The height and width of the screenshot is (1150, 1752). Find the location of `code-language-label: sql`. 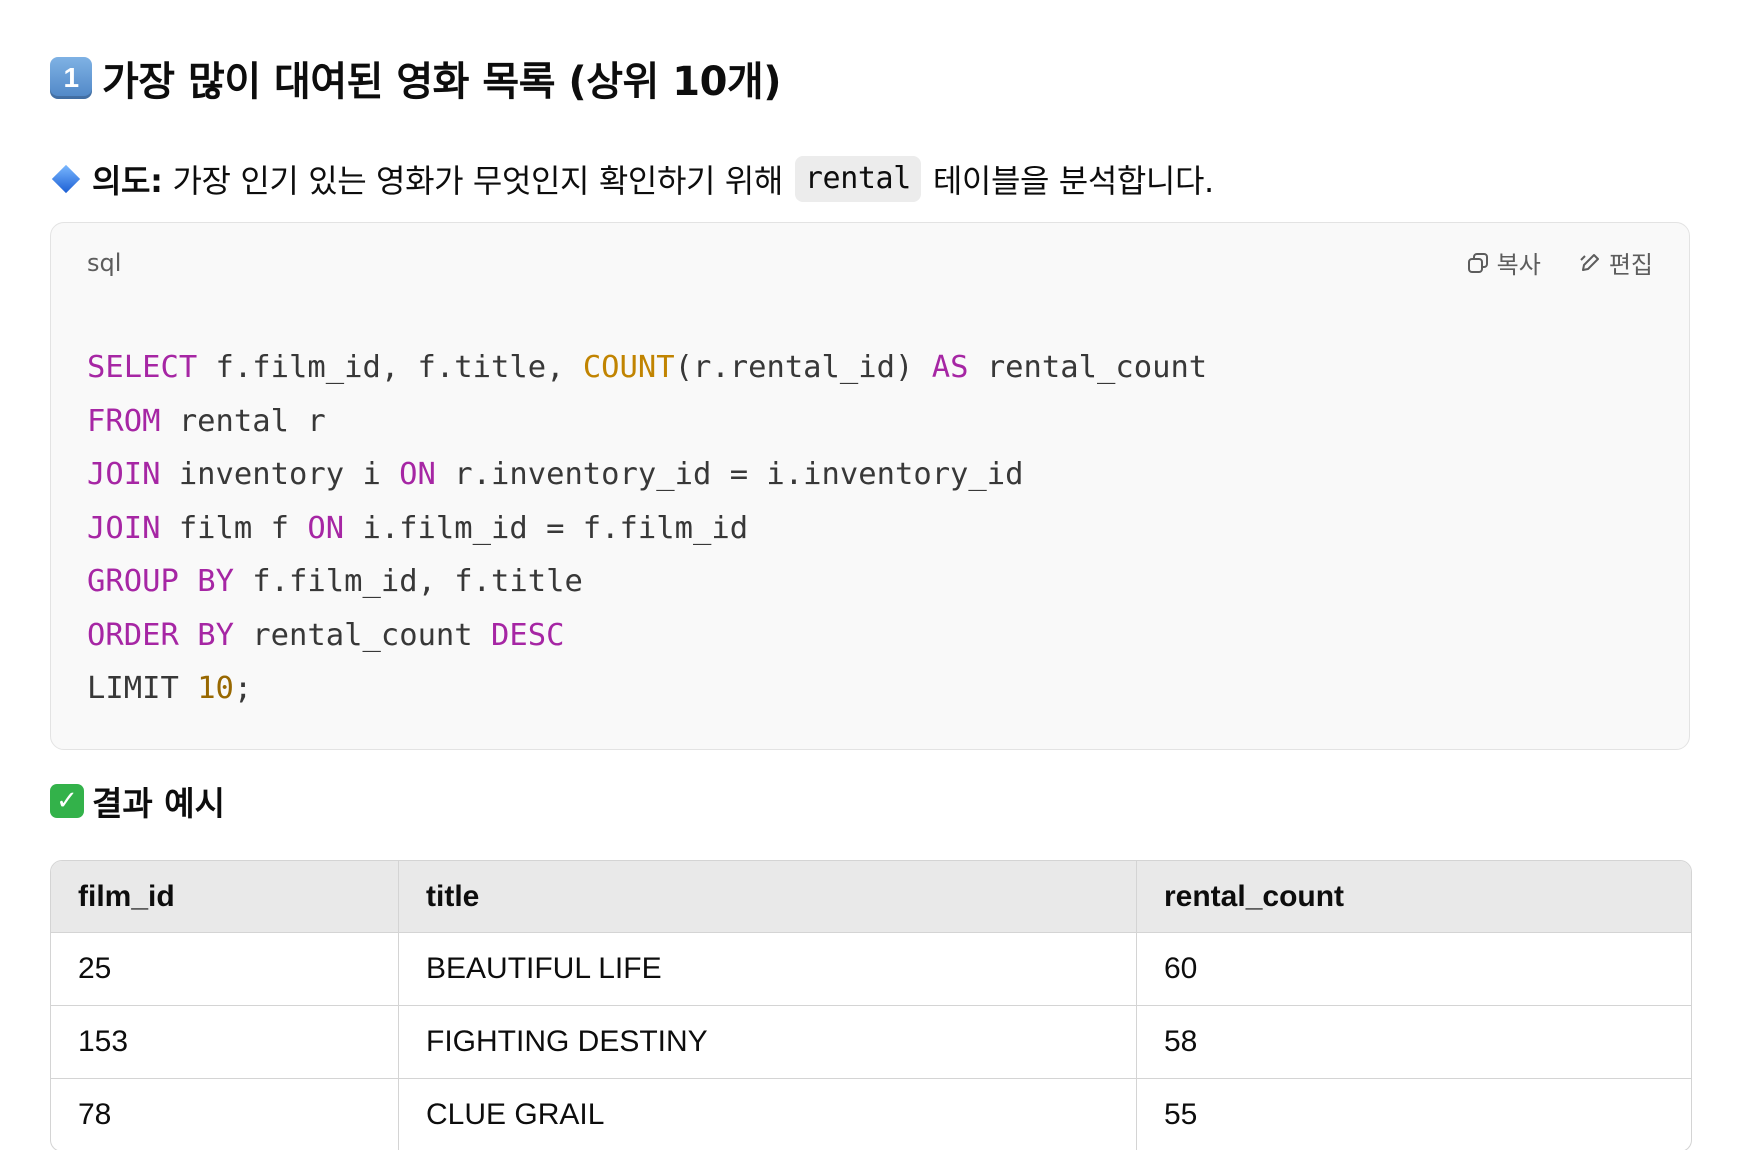

code-language-label: sql is located at coordinates (104, 263).